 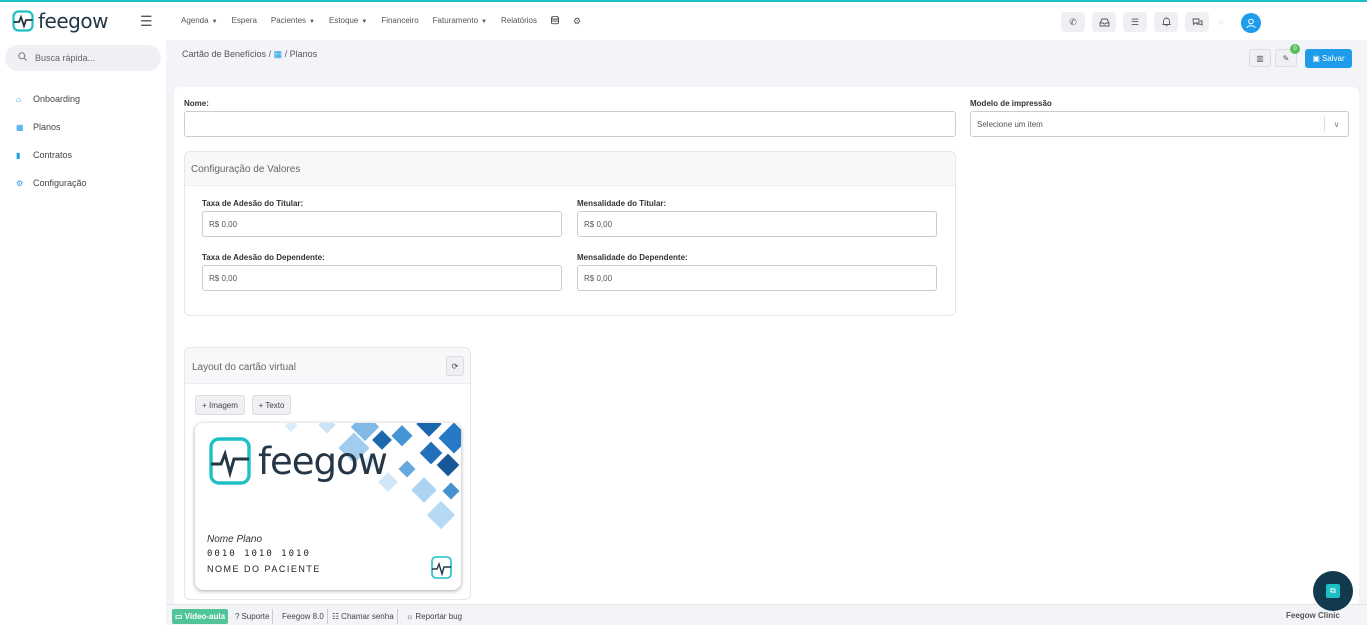 I want to click on save-button: ▣ Salvar, so click(x=1328, y=58).